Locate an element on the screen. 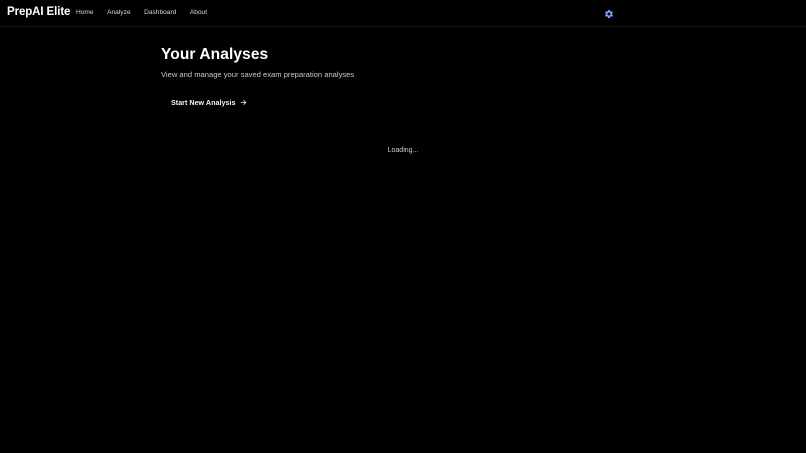 This screenshot has width=806, height=453. start-new-analysis-label: Start New Analysis is located at coordinates (203, 102).